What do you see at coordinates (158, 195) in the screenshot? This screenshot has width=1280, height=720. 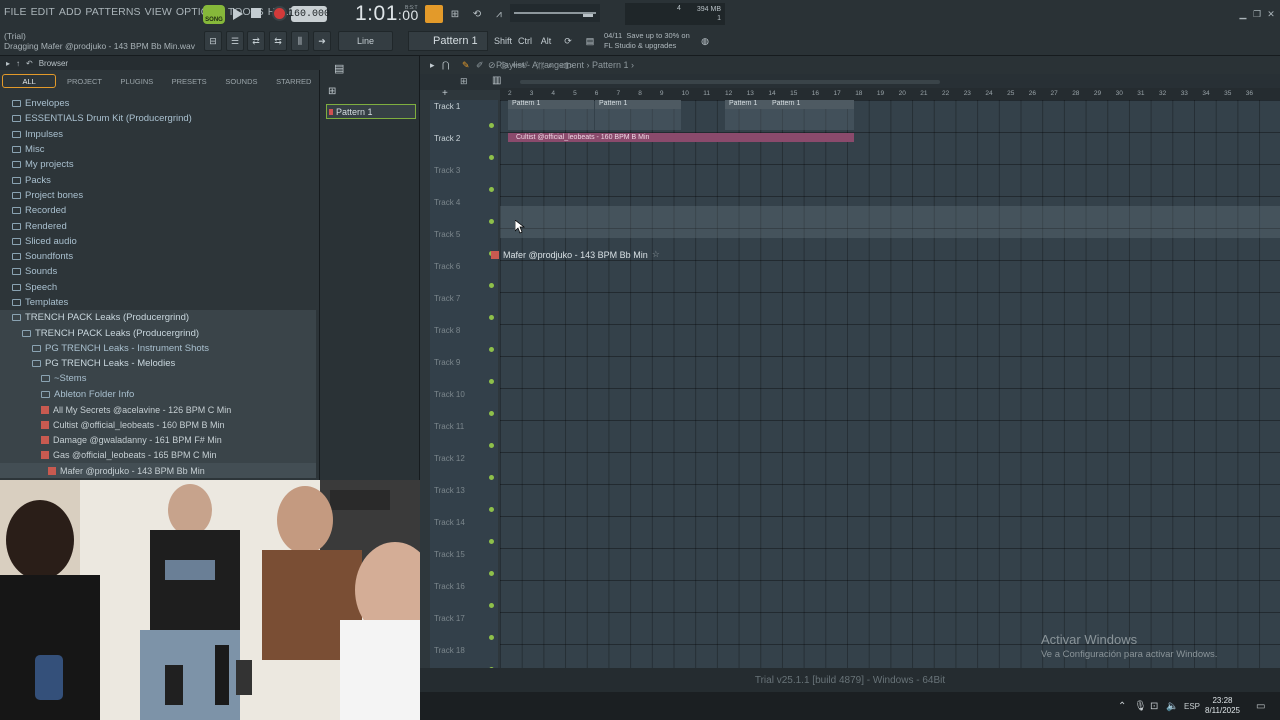 I see `browser-item: Project bones` at bounding box center [158, 195].